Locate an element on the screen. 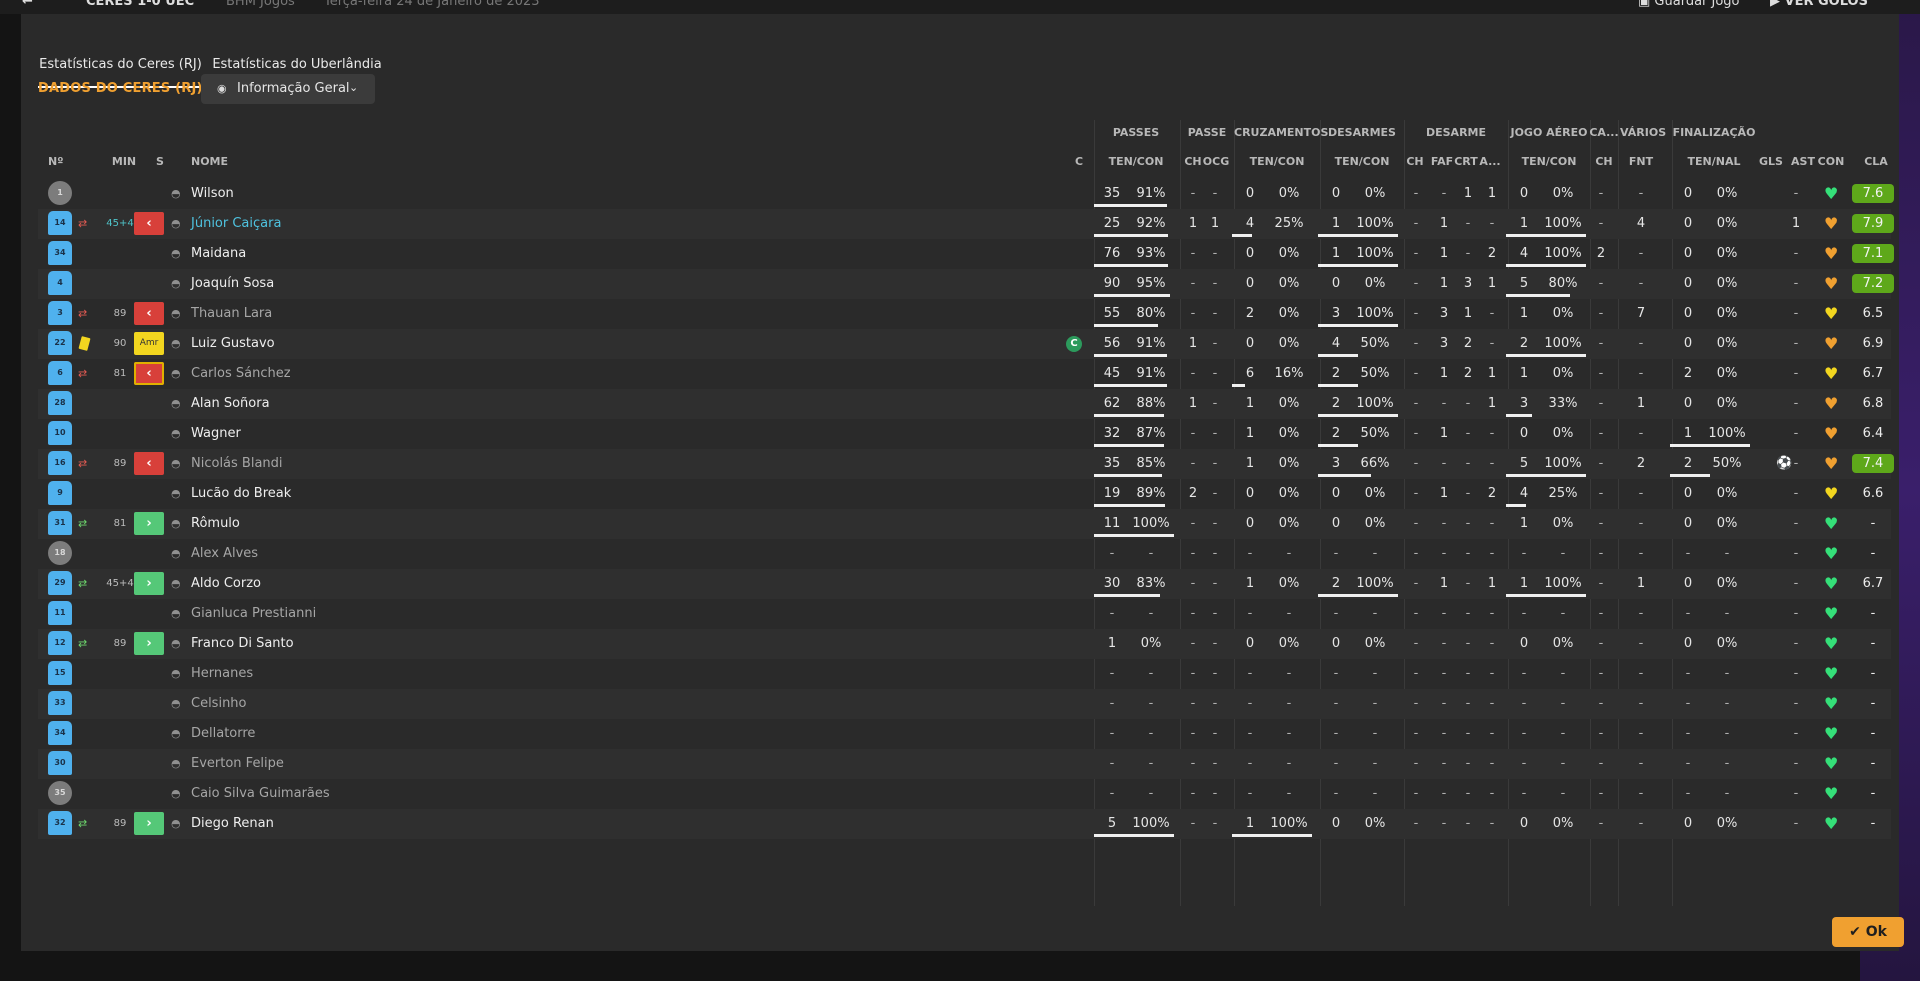 The height and width of the screenshot is (981, 1920). tackles-attempts: - is located at coordinates (1336, 793).